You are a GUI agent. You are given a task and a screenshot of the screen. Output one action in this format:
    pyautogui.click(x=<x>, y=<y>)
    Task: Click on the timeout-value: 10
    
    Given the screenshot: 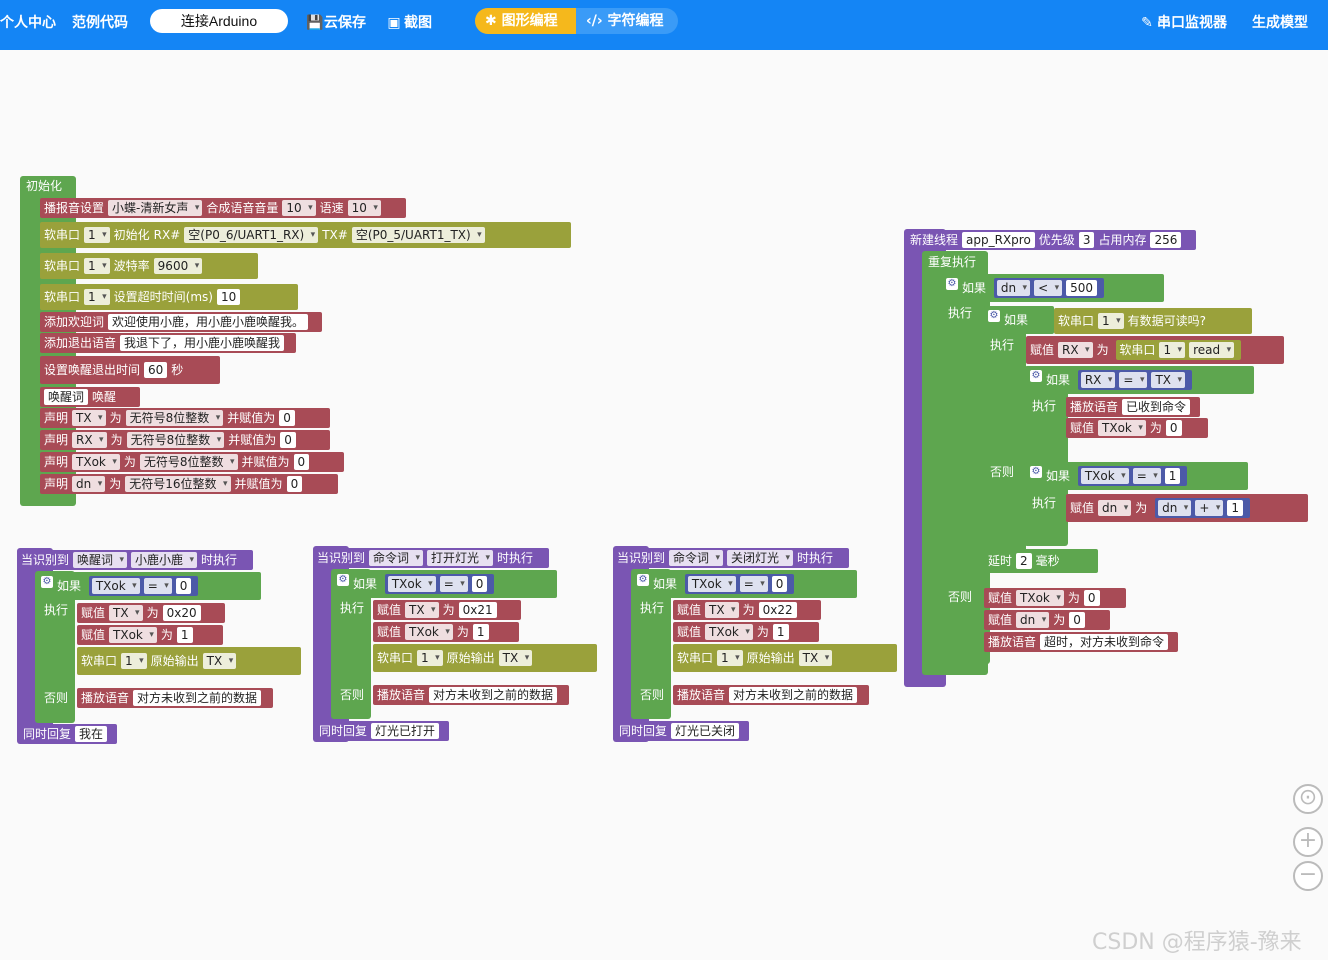 What is the action you would take?
    pyautogui.click(x=228, y=297)
    